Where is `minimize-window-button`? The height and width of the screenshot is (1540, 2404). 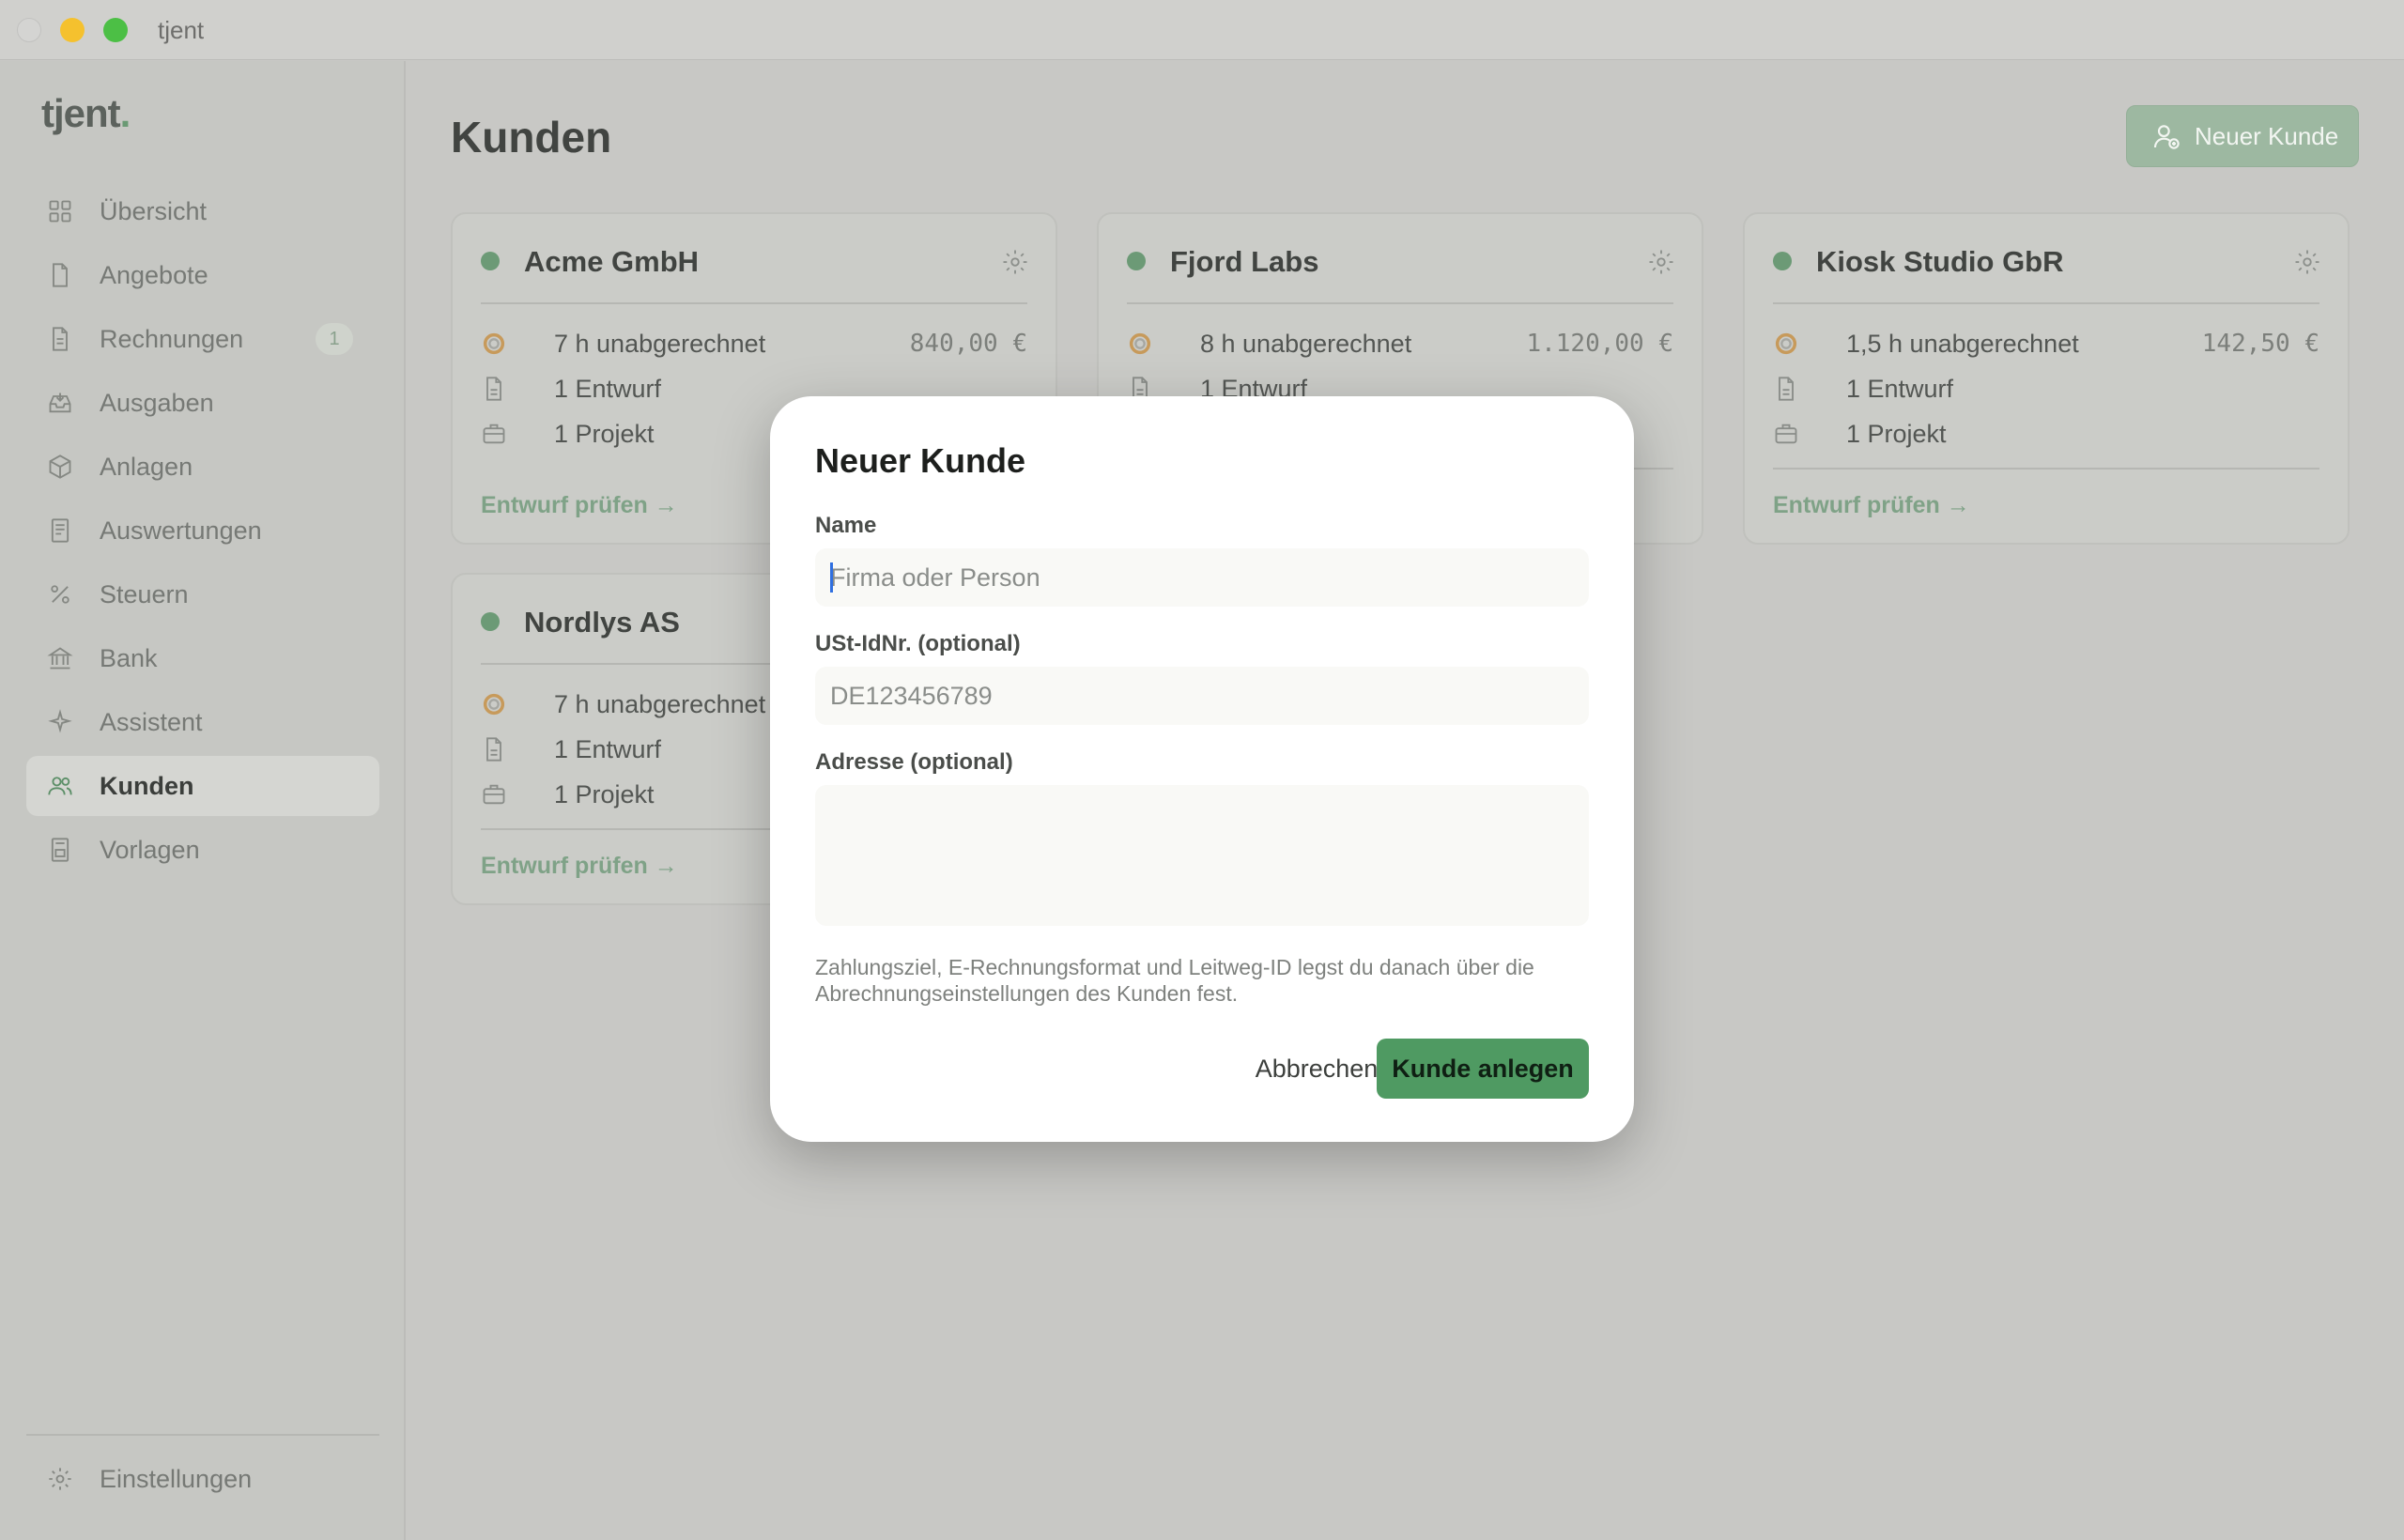 minimize-window-button is located at coordinates (72, 30).